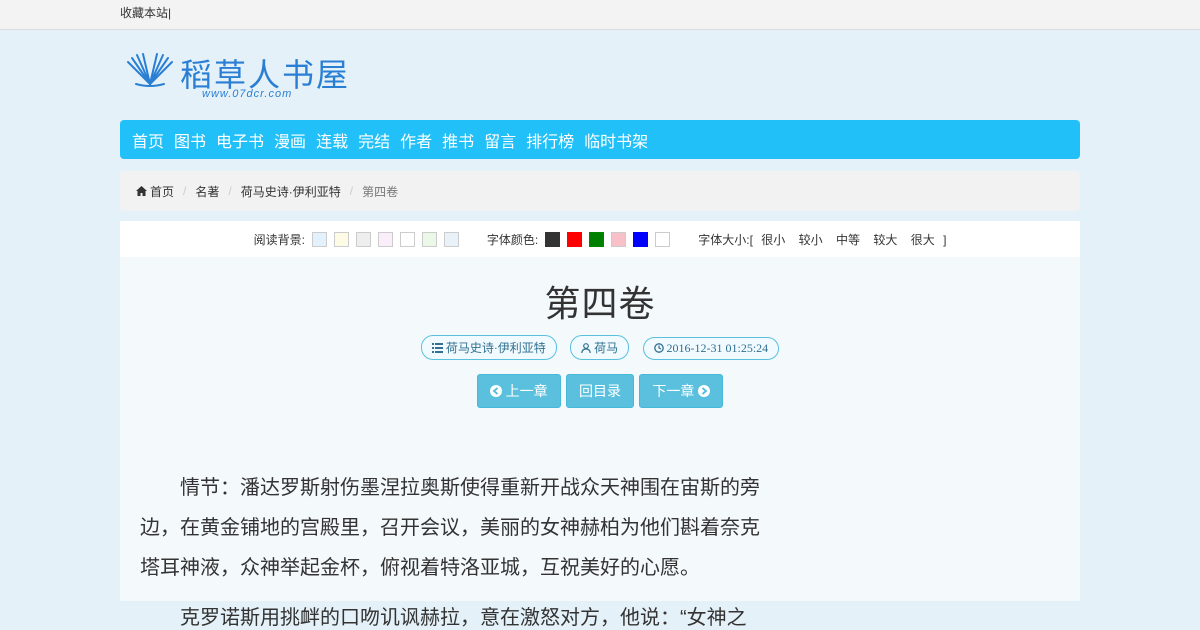 The width and height of the screenshot is (1200, 630). What do you see at coordinates (725, 239) in the screenshot?
I see `font-size-label: 字体大小:[` at bounding box center [725, 239].